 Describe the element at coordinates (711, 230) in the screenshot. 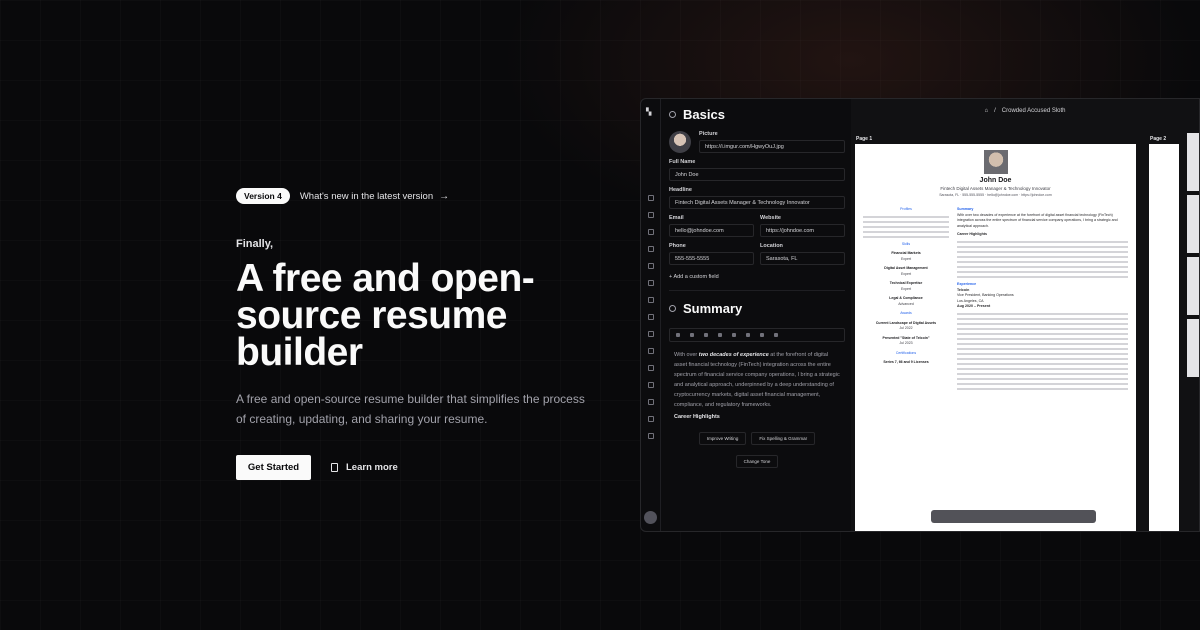

I see `email-input: hello@johndoe.com` at that location.